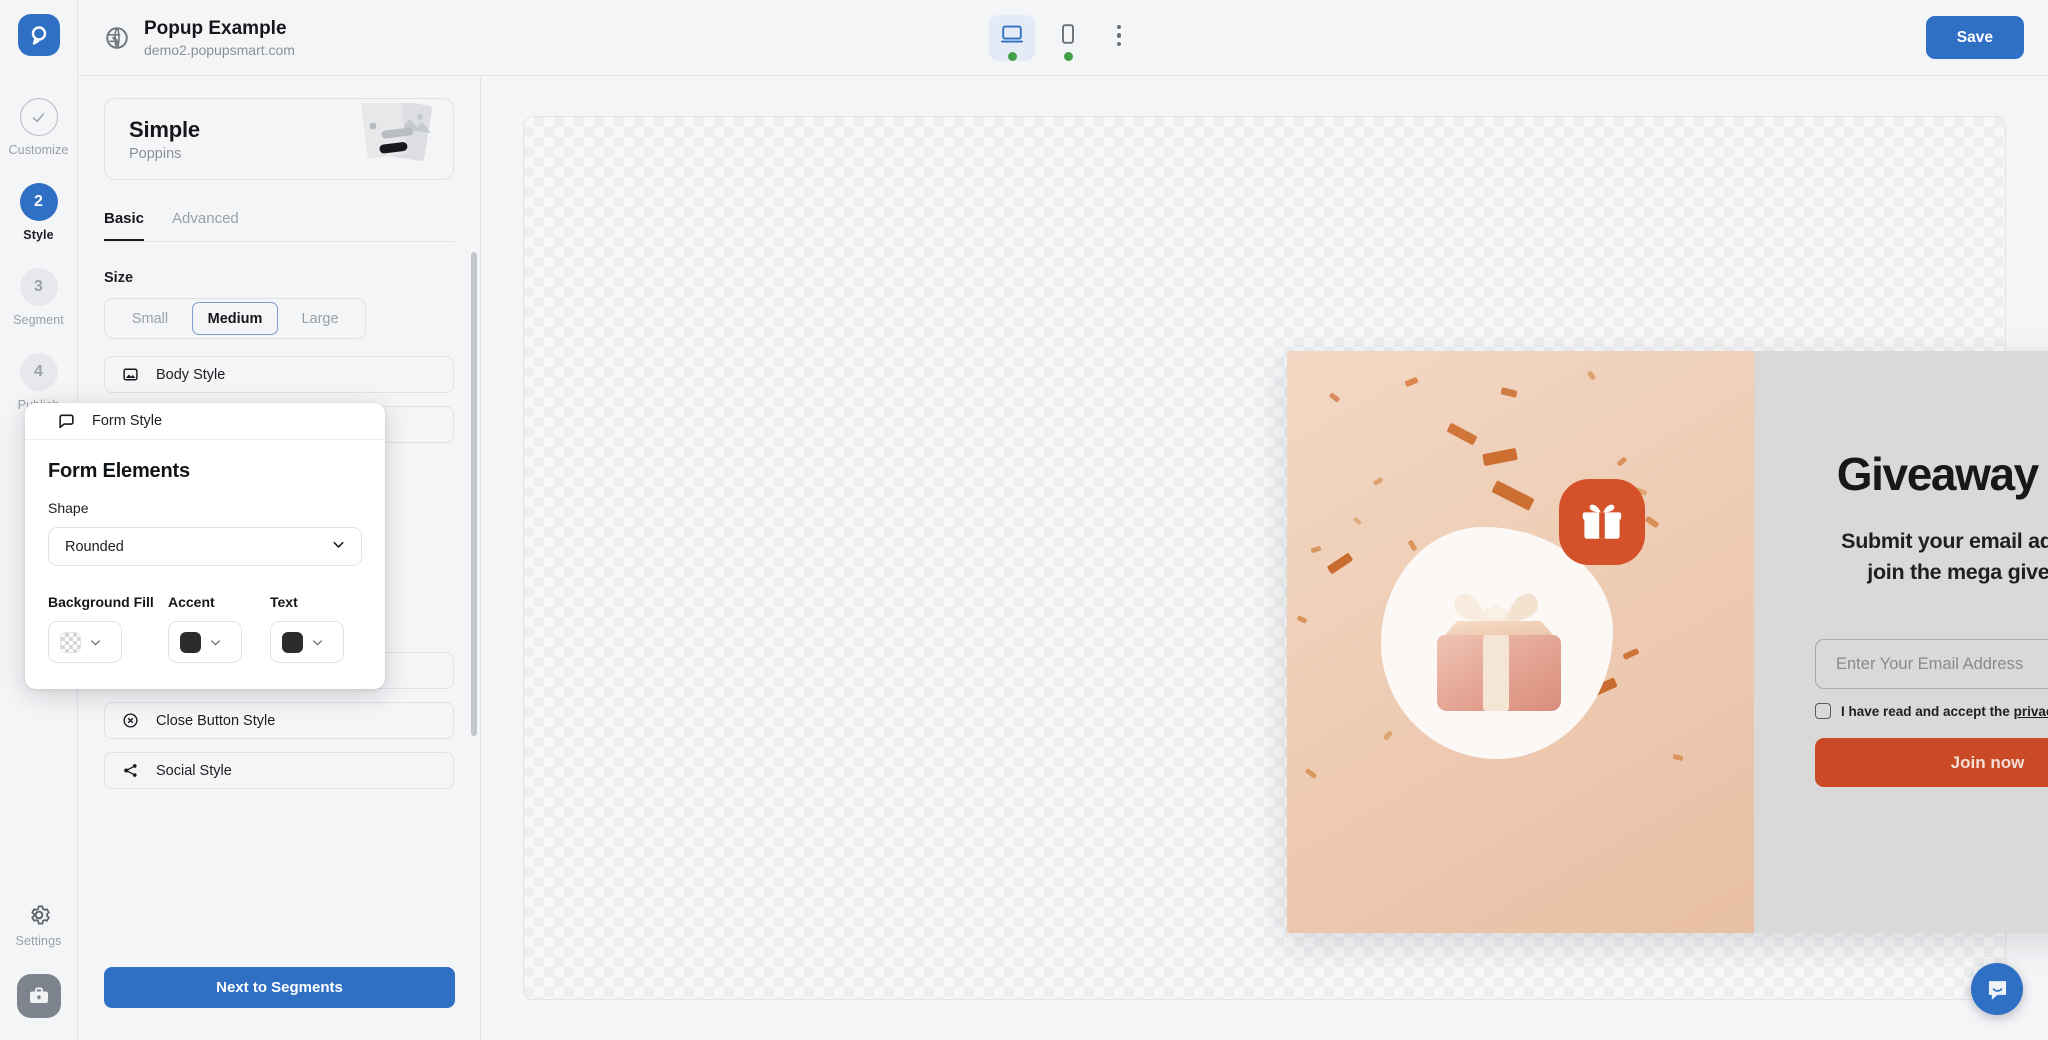 This screenshot has width=2048, height=1040. What do you see at coordinates (194, 770) in the screenshot?
I see `accordion-label-social-style: Social Style` at bounding box center [194, 770].